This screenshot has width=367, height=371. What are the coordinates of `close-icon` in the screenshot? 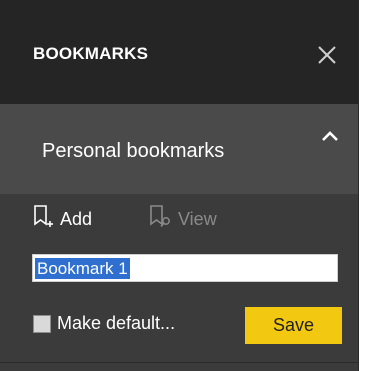 It's located at (327, 55).